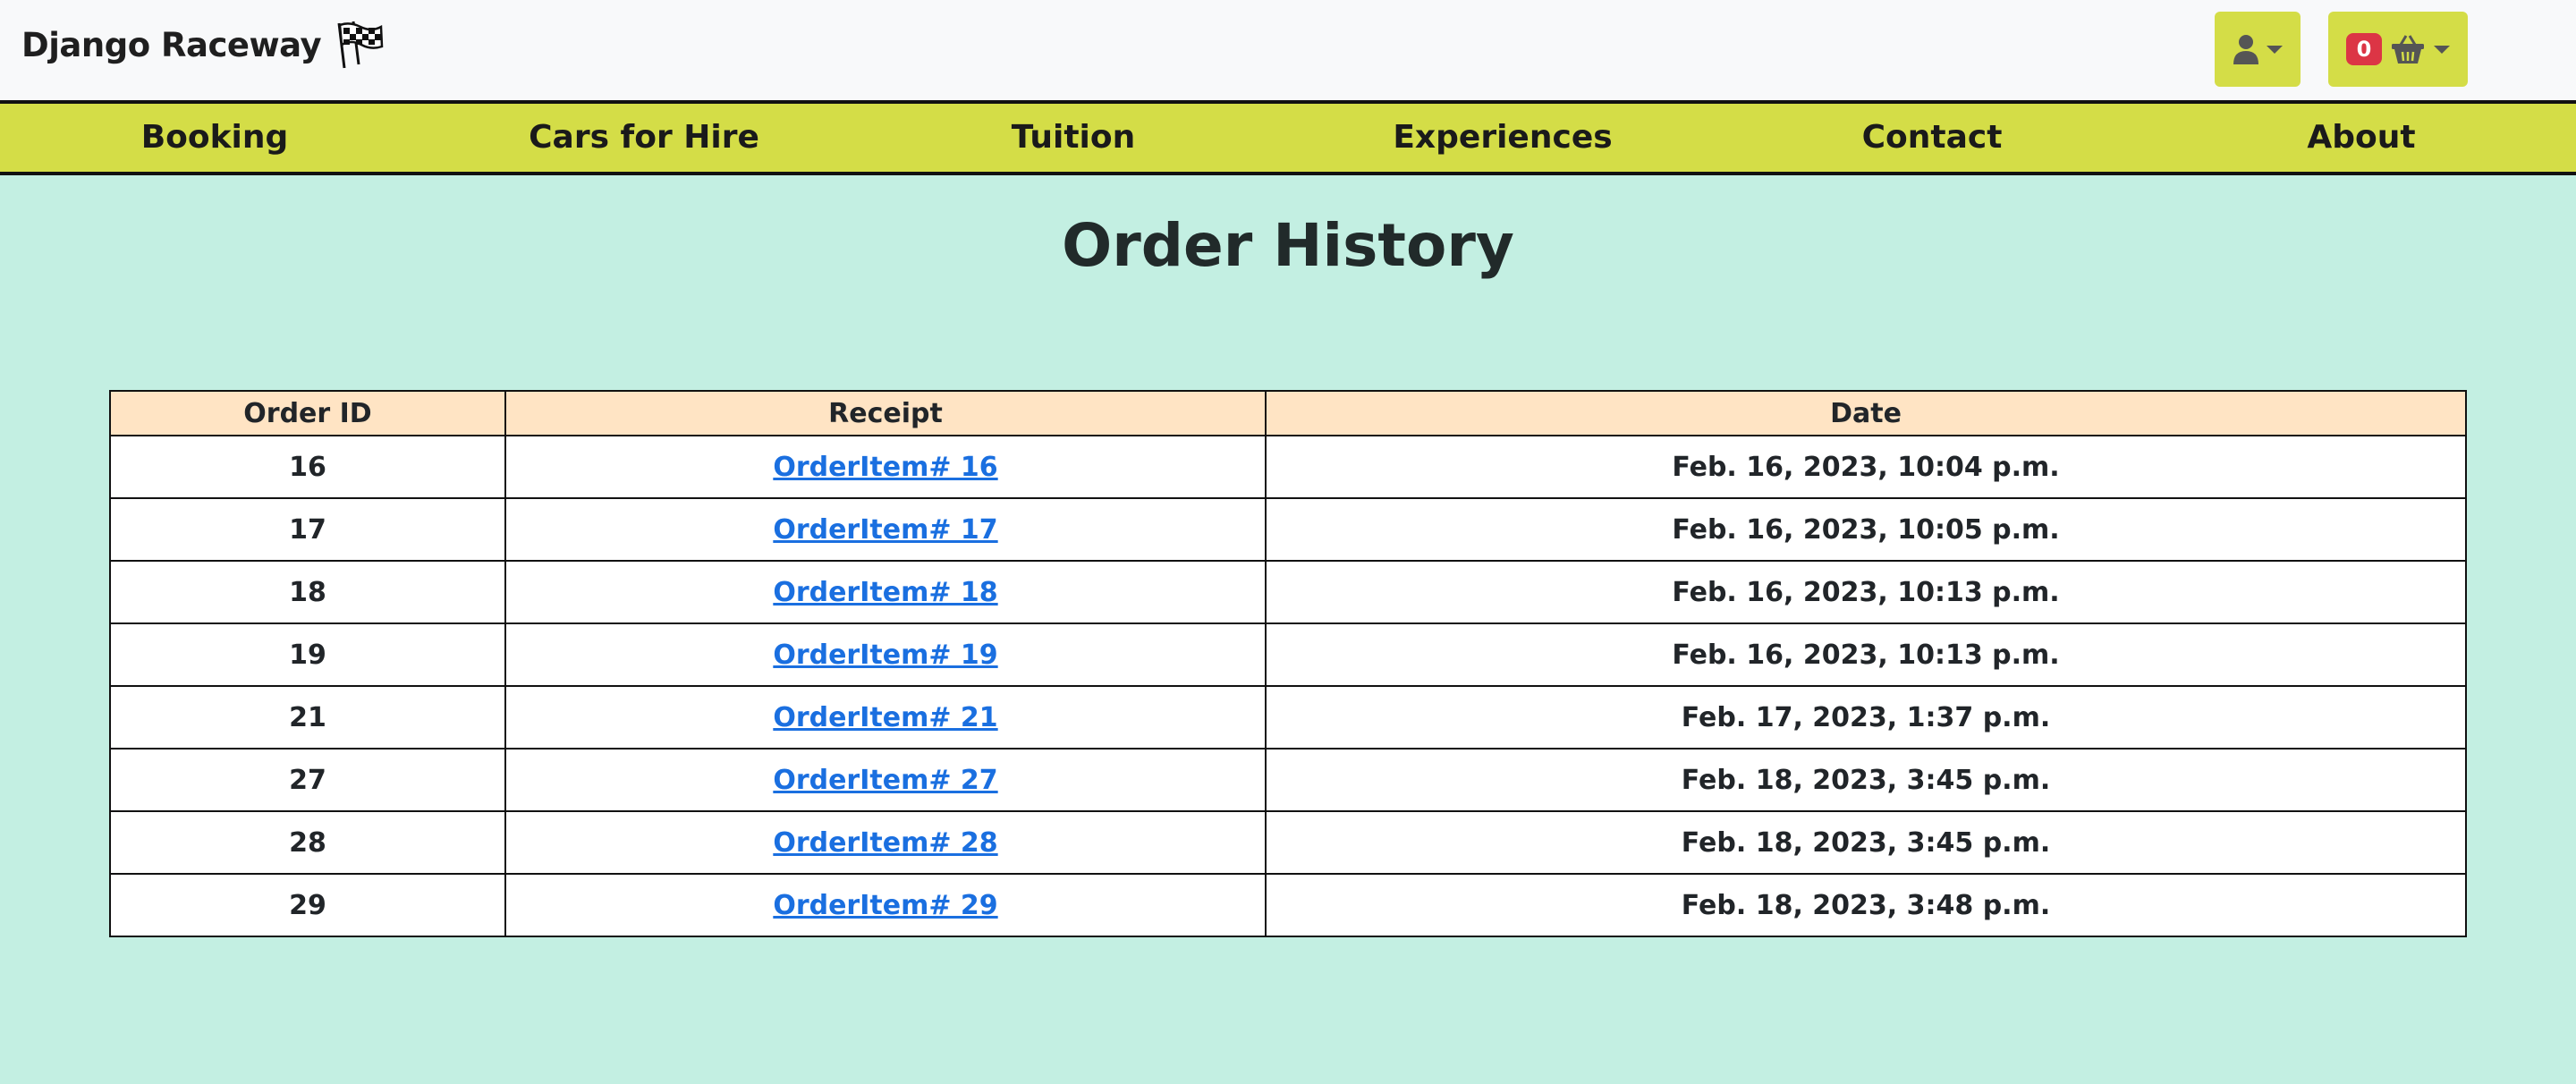 This screenshot has width=2576, height=1084. What do you see at coordinates (1866, 467) in the screenshot?
I see `date-cell: Feb. 16, 2023, 10:04 p.m.` at bounding box center [1866, 467].